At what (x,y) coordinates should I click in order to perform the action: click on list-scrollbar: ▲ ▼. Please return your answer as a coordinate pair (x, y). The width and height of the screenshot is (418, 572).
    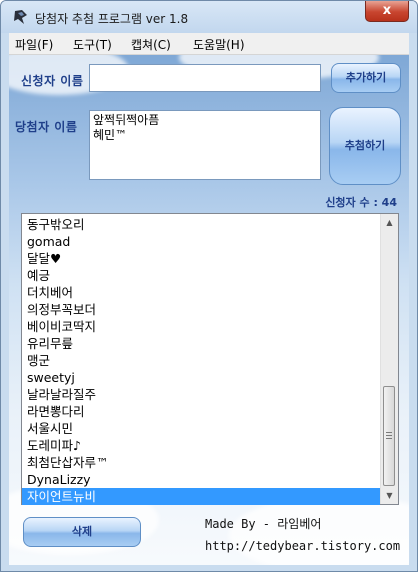
    Looking at the image, I should click on (389, 359).